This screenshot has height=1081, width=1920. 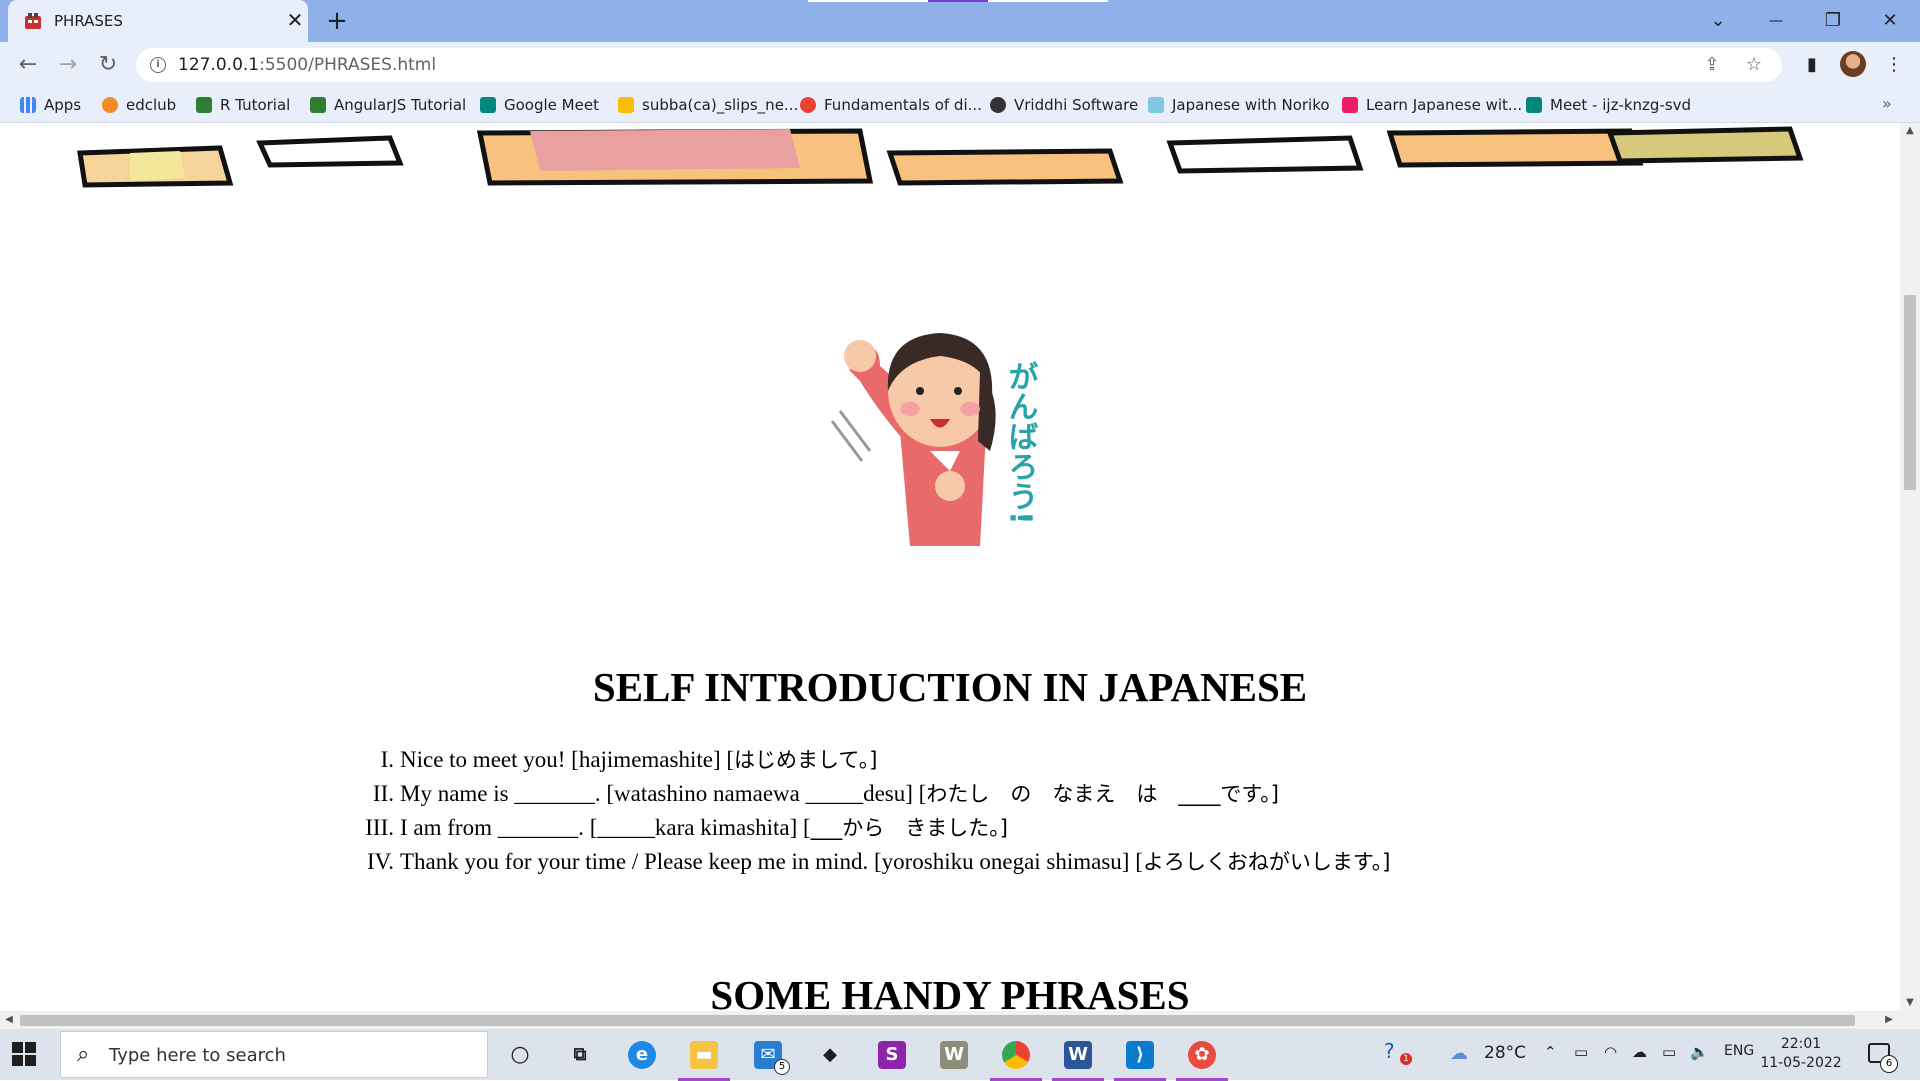 What do you see at coordinates (1581, 1052) in the screenshot?
I see `meet-now-icon: ▭` at bounding box center [1581, 1052].